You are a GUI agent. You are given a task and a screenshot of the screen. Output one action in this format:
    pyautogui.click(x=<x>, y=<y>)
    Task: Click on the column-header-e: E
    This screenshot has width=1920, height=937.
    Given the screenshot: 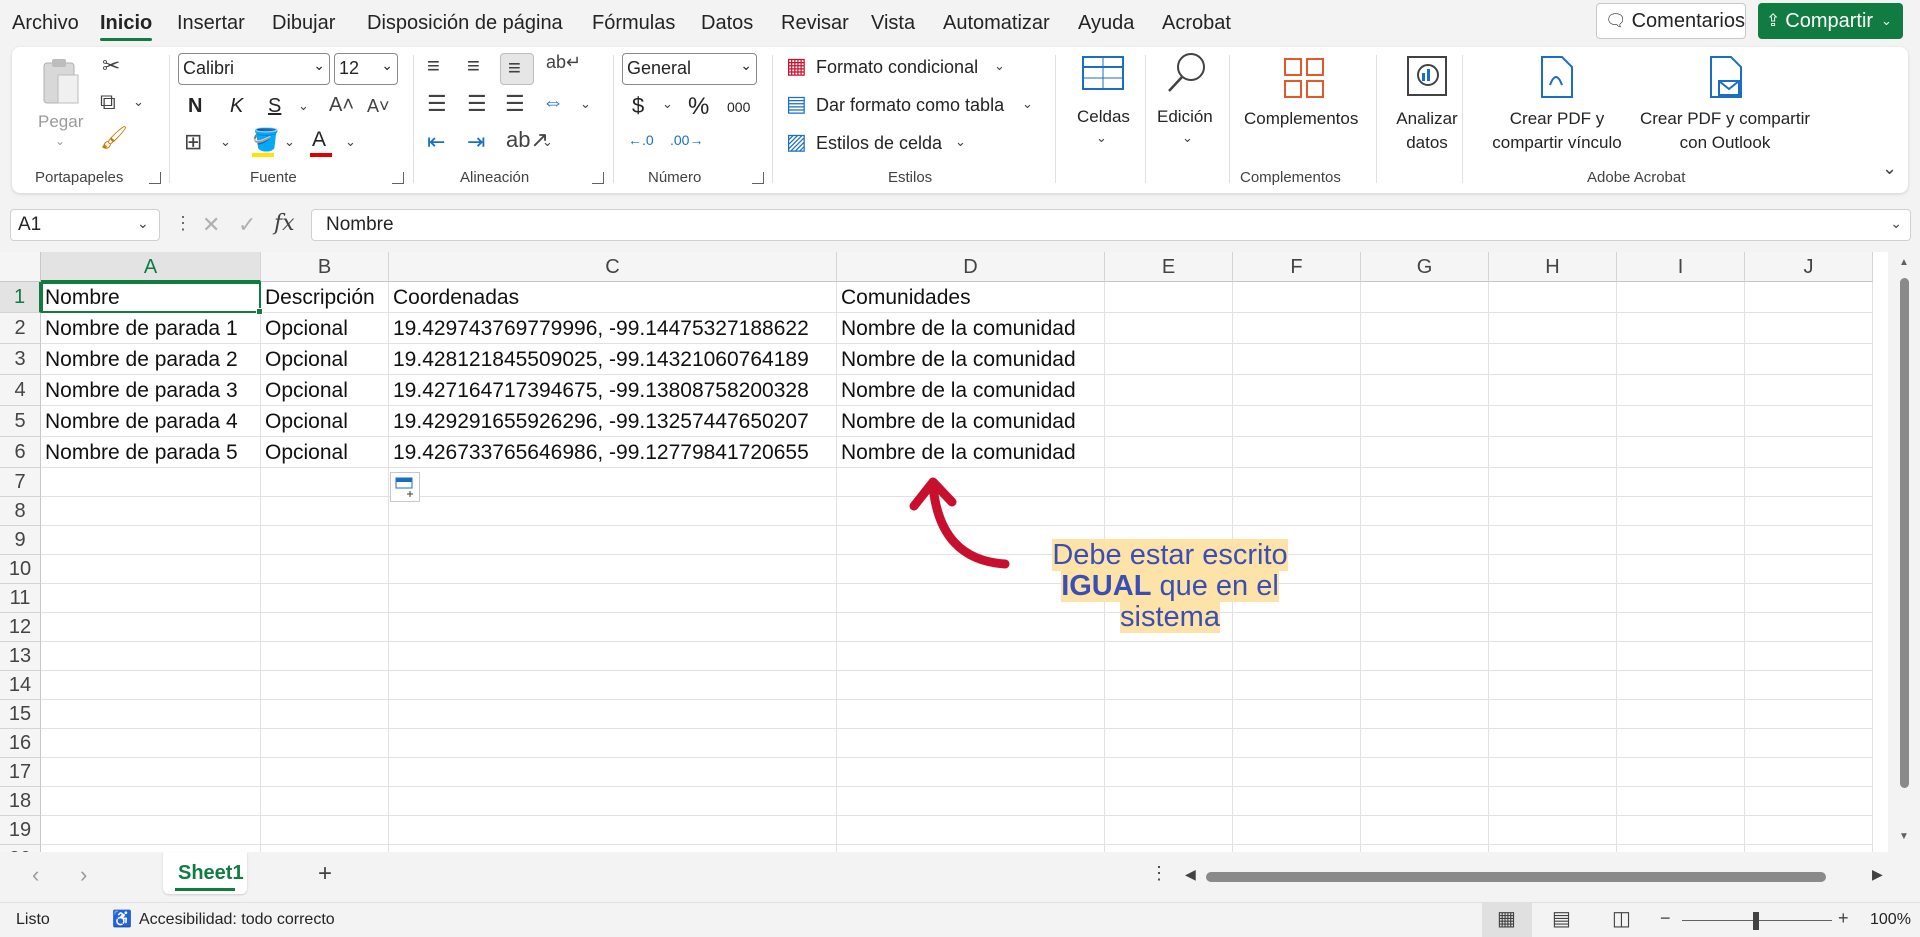 What is the action you would take?
    pyautogui.click(x=1169, y=267)
    